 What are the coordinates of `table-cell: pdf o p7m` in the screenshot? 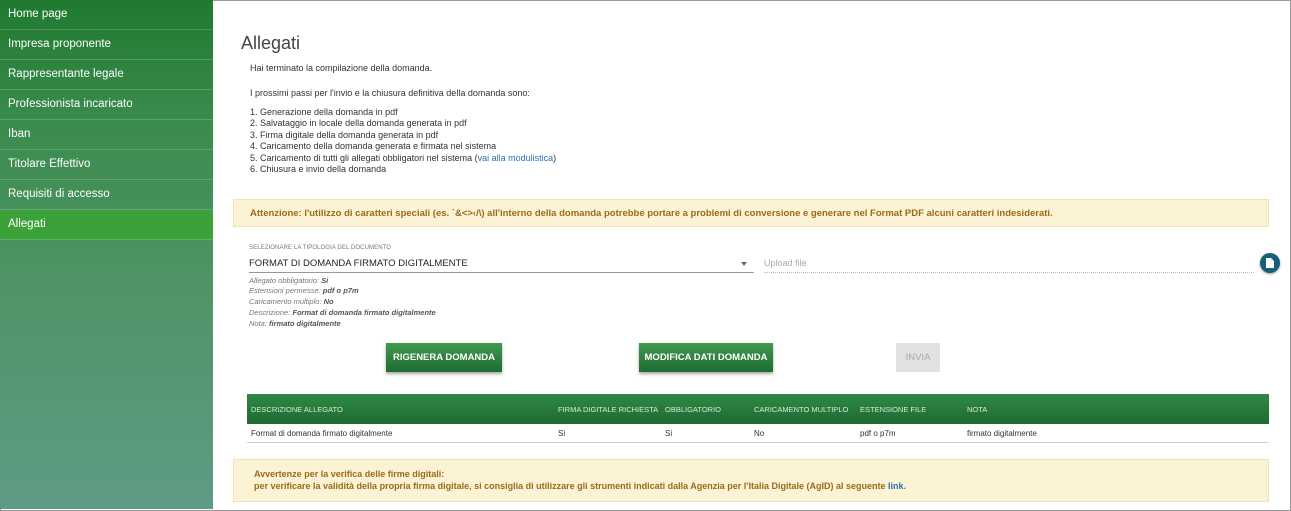 It's located at (909, 433).